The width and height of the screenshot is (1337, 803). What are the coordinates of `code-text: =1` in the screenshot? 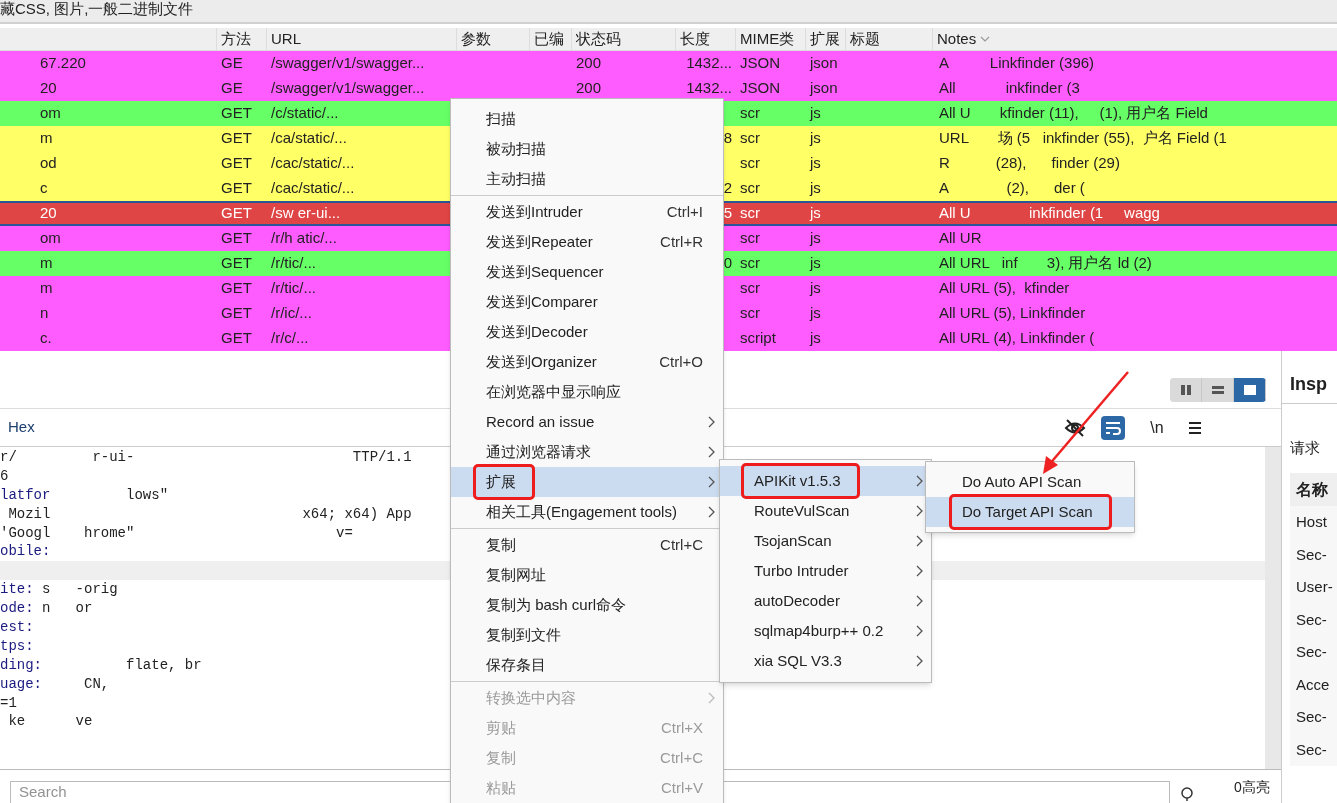 It's located at (8, 703).